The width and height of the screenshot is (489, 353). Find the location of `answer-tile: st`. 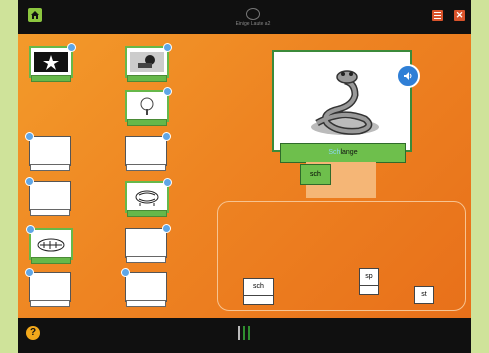

answer-tile: st is located at coordinates (424, 295).